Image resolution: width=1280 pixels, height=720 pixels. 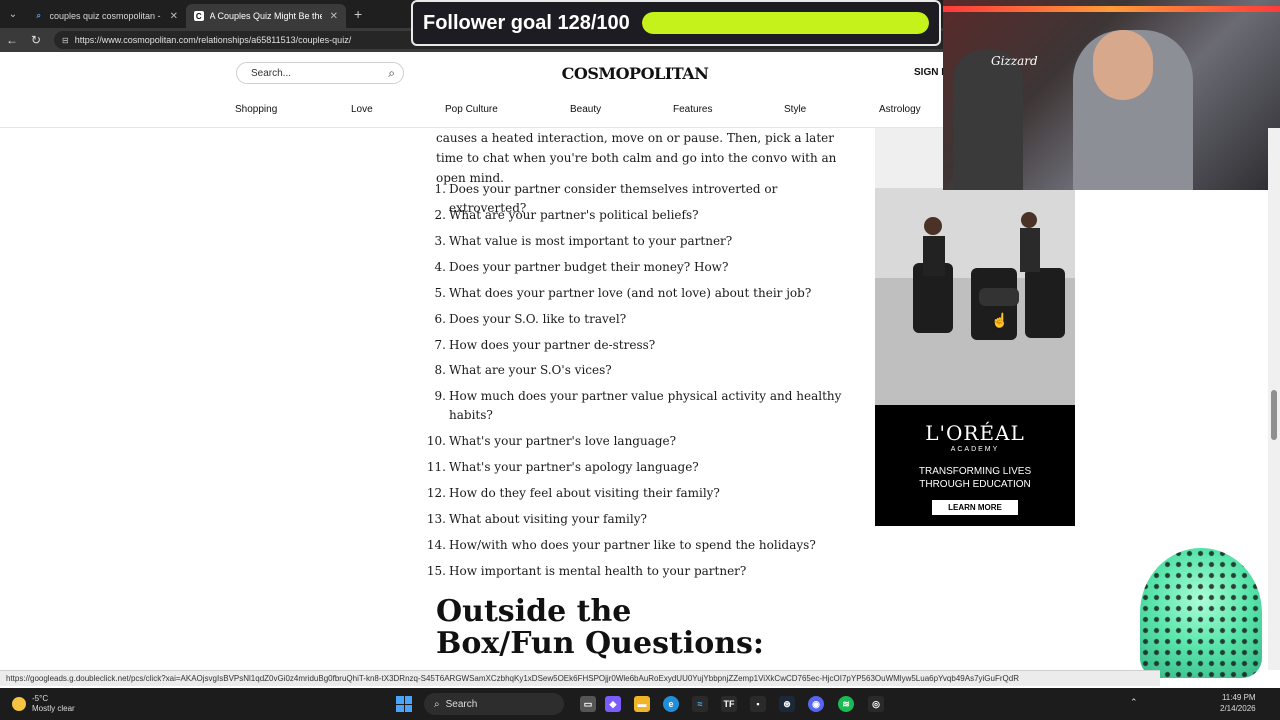 I want to click on site-logo: COSMOPOLITAN, so click(x=635, y=73).